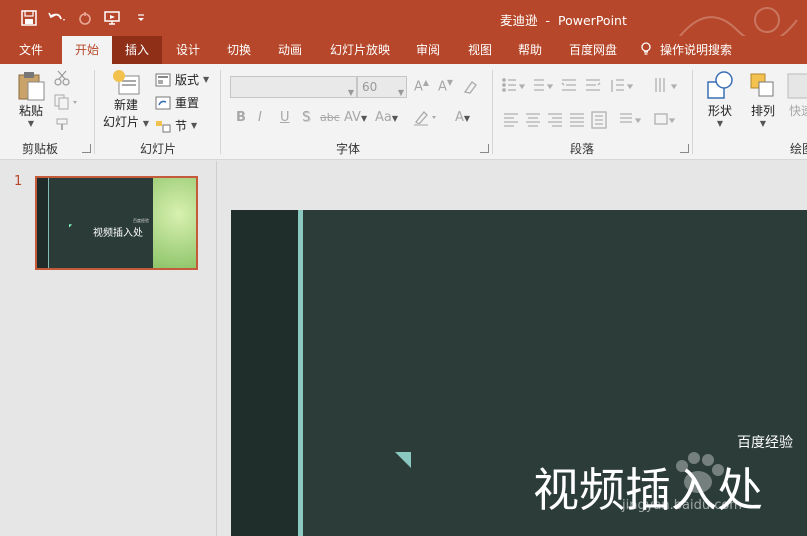 The width and height of the screenshot is (807, 536). Describe the element at coordinates (330, 117) in the screenshot. I see `strikethrough-button: abc` at that location.